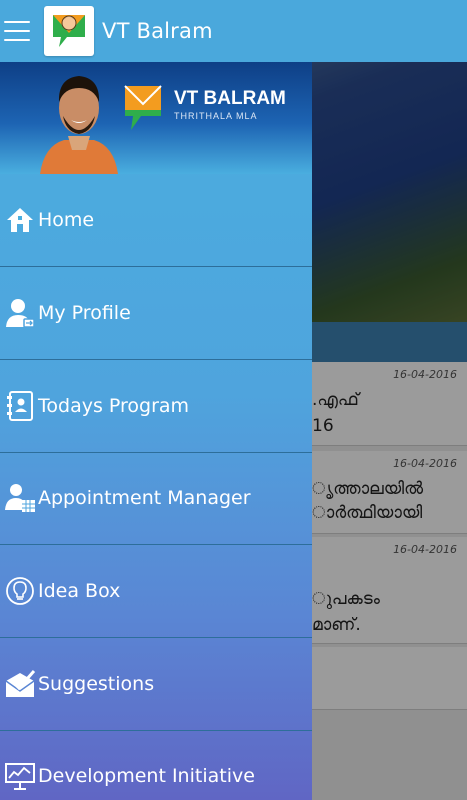 This screenshot has height=800, width=467. I want to click on app-title: VT Balram, so click(157, 31).